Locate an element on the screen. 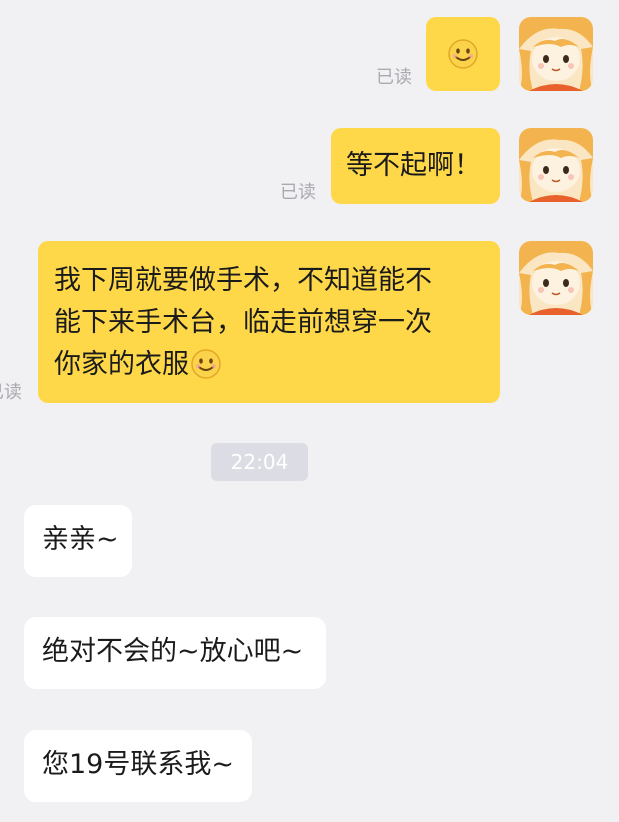 Image resolution: width=619 pixels, height=822 pixels. incoming-bubble: 您19号联系我~ is located at coordinates (138, 766).